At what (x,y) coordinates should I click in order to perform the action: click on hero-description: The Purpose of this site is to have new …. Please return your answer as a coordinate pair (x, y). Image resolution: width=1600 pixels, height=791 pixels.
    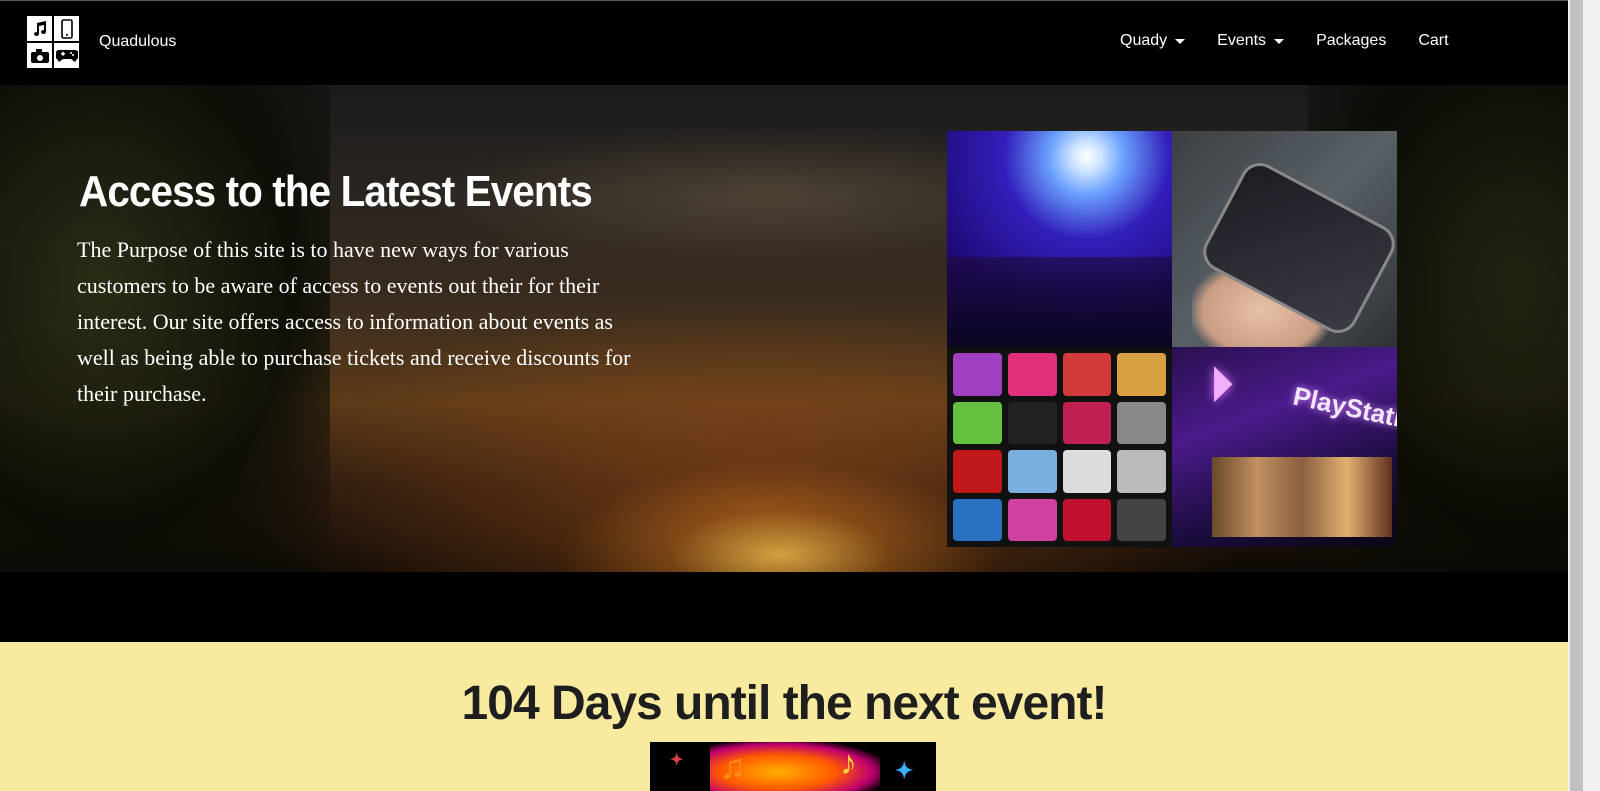
    Looking at the image, I should click on (354, 321).